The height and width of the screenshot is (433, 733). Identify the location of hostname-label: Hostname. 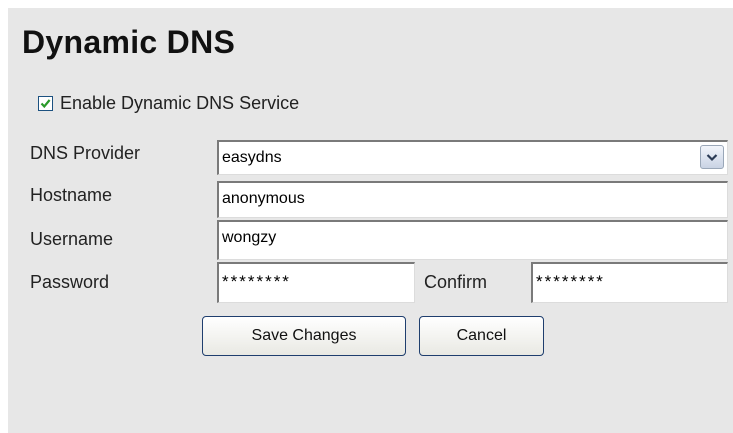
(71, 195).